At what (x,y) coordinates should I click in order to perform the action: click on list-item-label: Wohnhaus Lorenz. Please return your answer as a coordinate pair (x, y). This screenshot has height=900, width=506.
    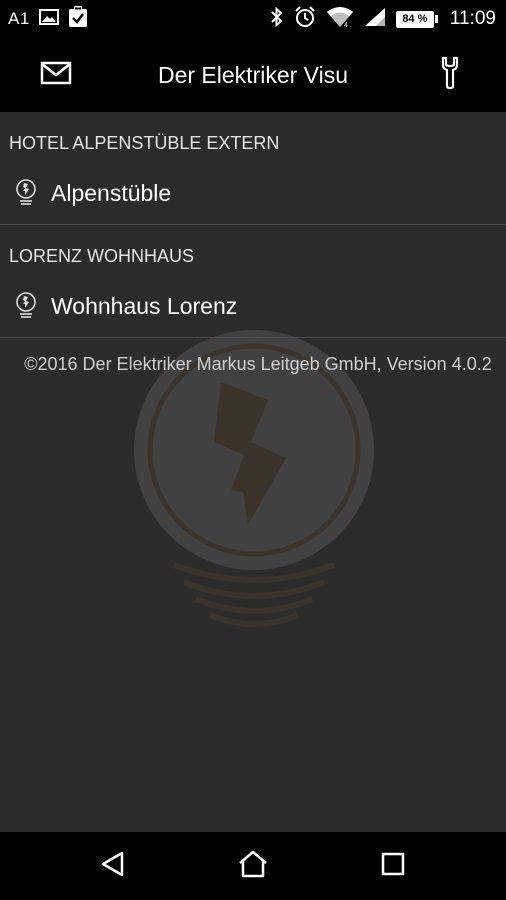
    Looking at the image, I should click on (144, 305).